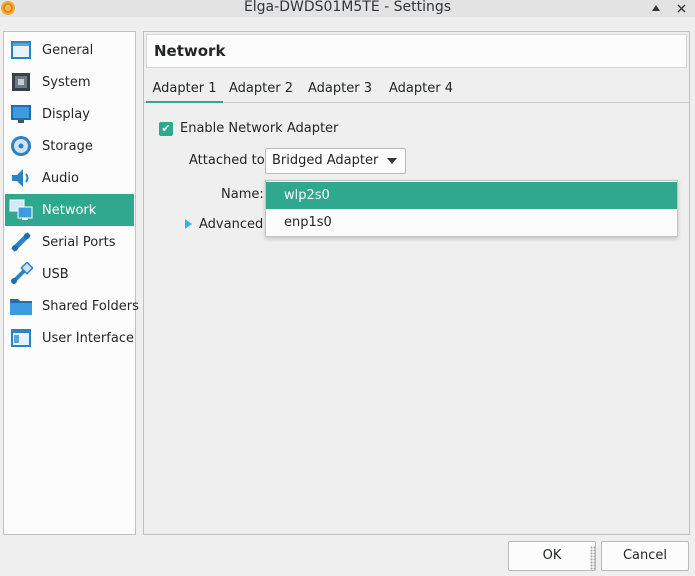 This screenshot has width=695, height=576. I want to click on tab-adapter-3: Adapter 3, so click(340, 90).